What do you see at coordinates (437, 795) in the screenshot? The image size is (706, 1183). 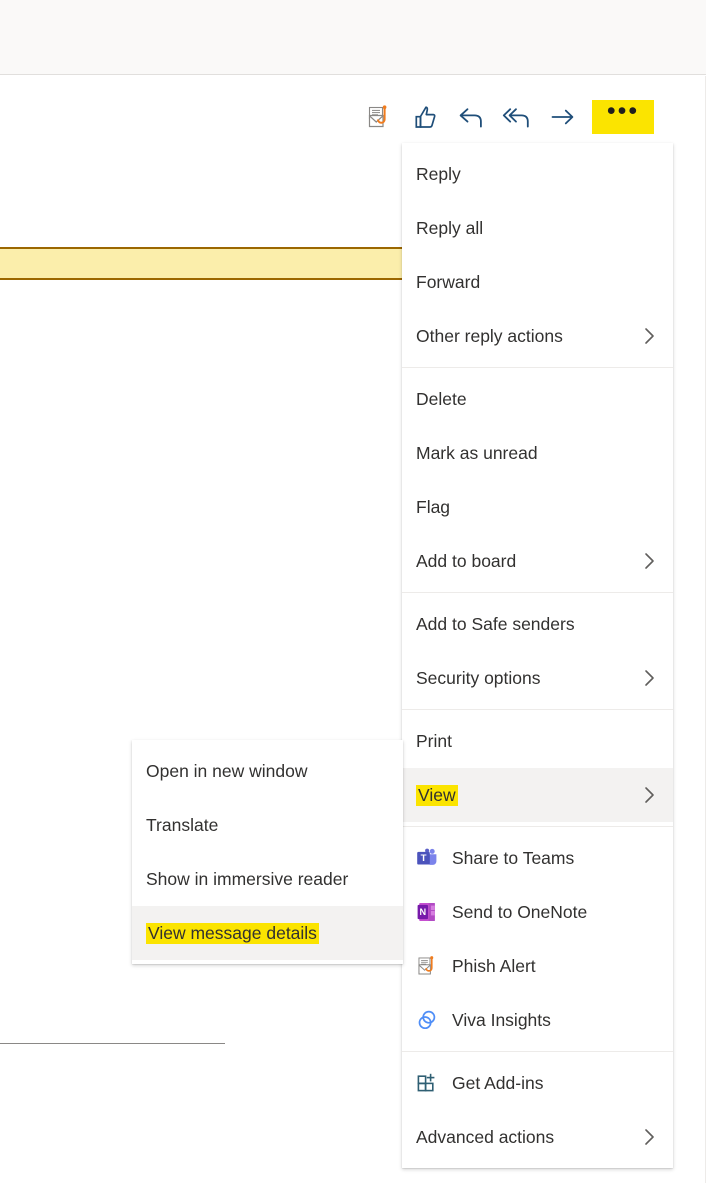 I see `menu-item-label: View` at bounding box center [437, 795].